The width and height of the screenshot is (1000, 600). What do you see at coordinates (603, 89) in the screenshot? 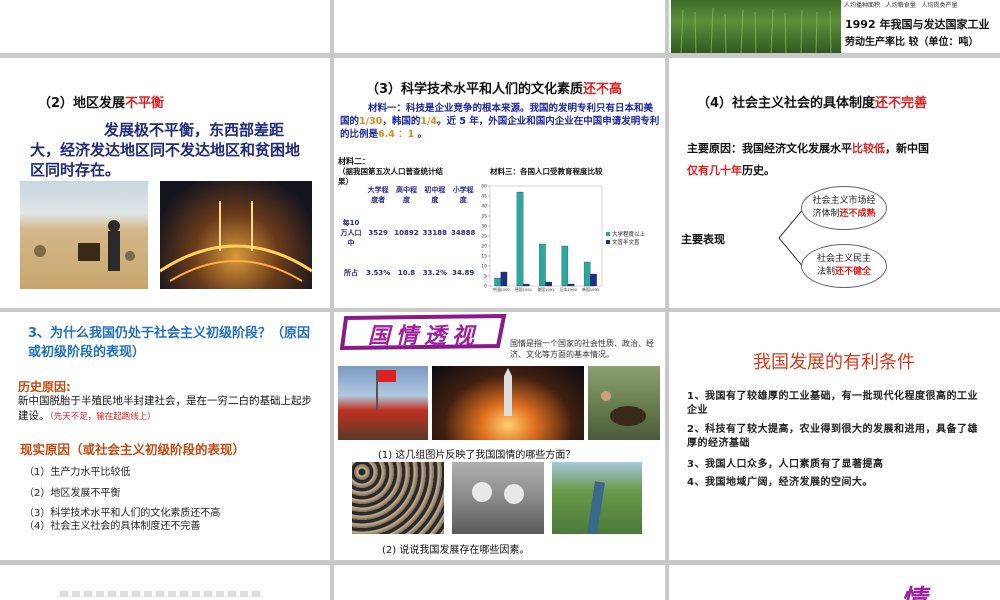
I see `title-highlight: 还不高` at bounding box center [603, 89].